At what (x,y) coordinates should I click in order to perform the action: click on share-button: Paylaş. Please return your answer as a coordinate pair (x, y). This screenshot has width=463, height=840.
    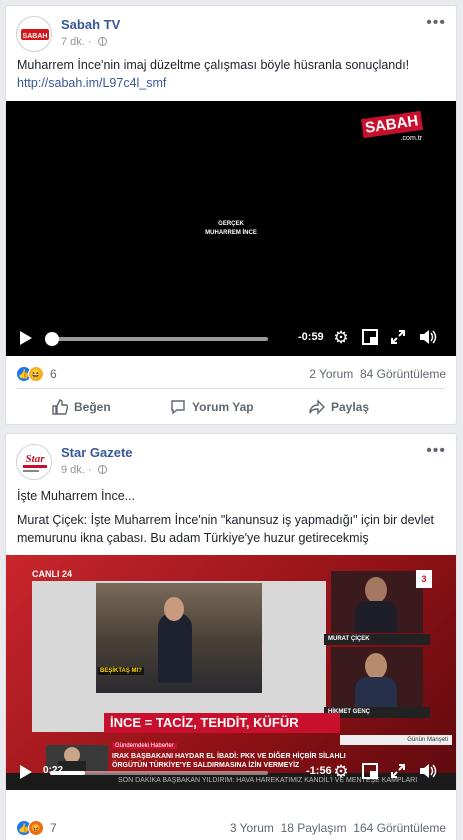
    Looking at the image, I should click on (339, 407).